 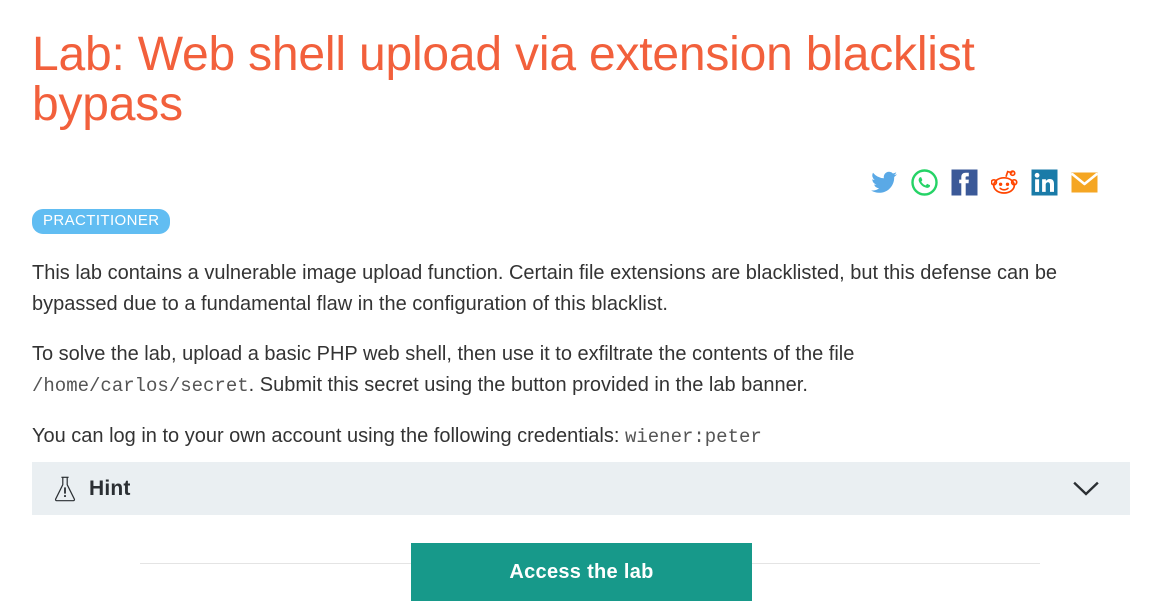 I want to click on difficulty-badge-row: PRACTITIONER, so click(x=101, y=221).